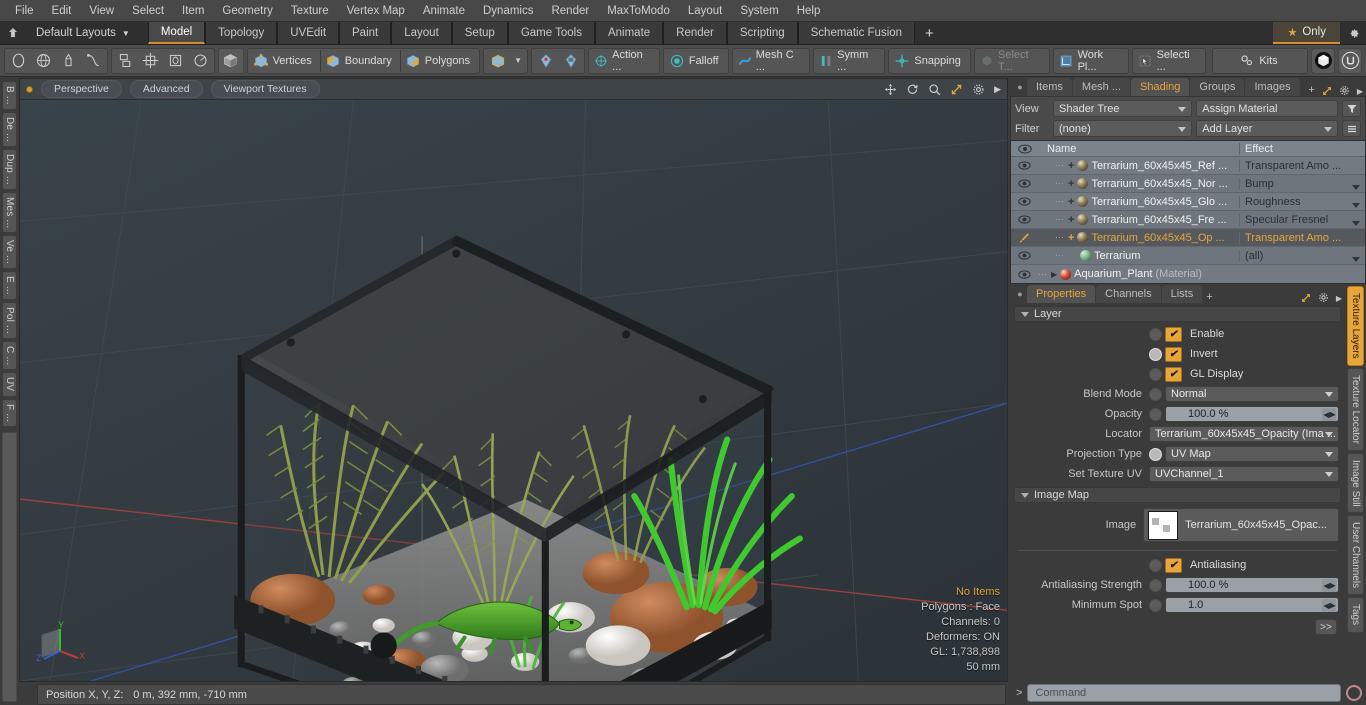 The width and height of the screenshot is (1366, 705). What do you see at coordinates (890, 89) in the screenshot?
I see `move-view-icon` at bounding box center [890, 89].